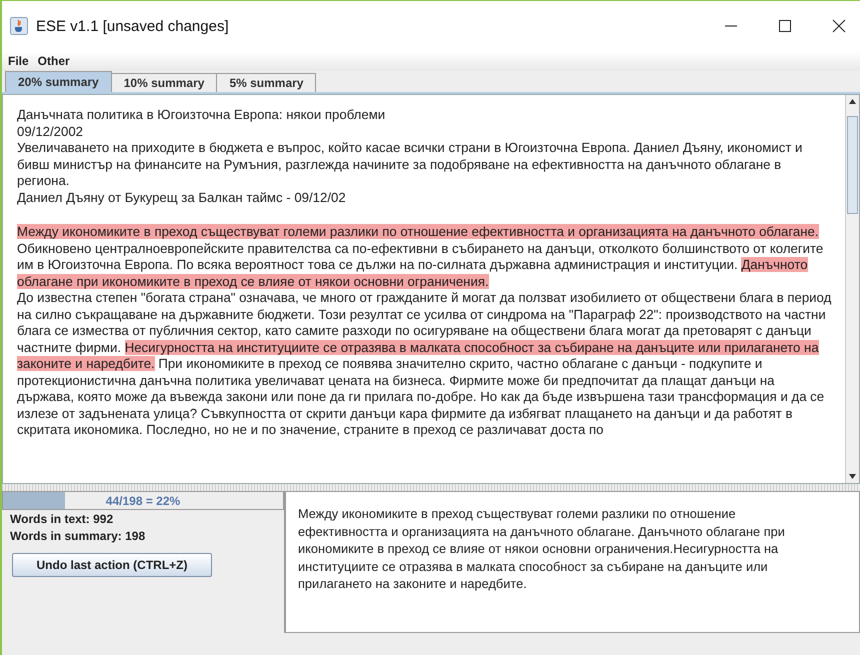 This screenshot has height=655, width=860. I want to click on tab: 5% summary, so click(266, 82).